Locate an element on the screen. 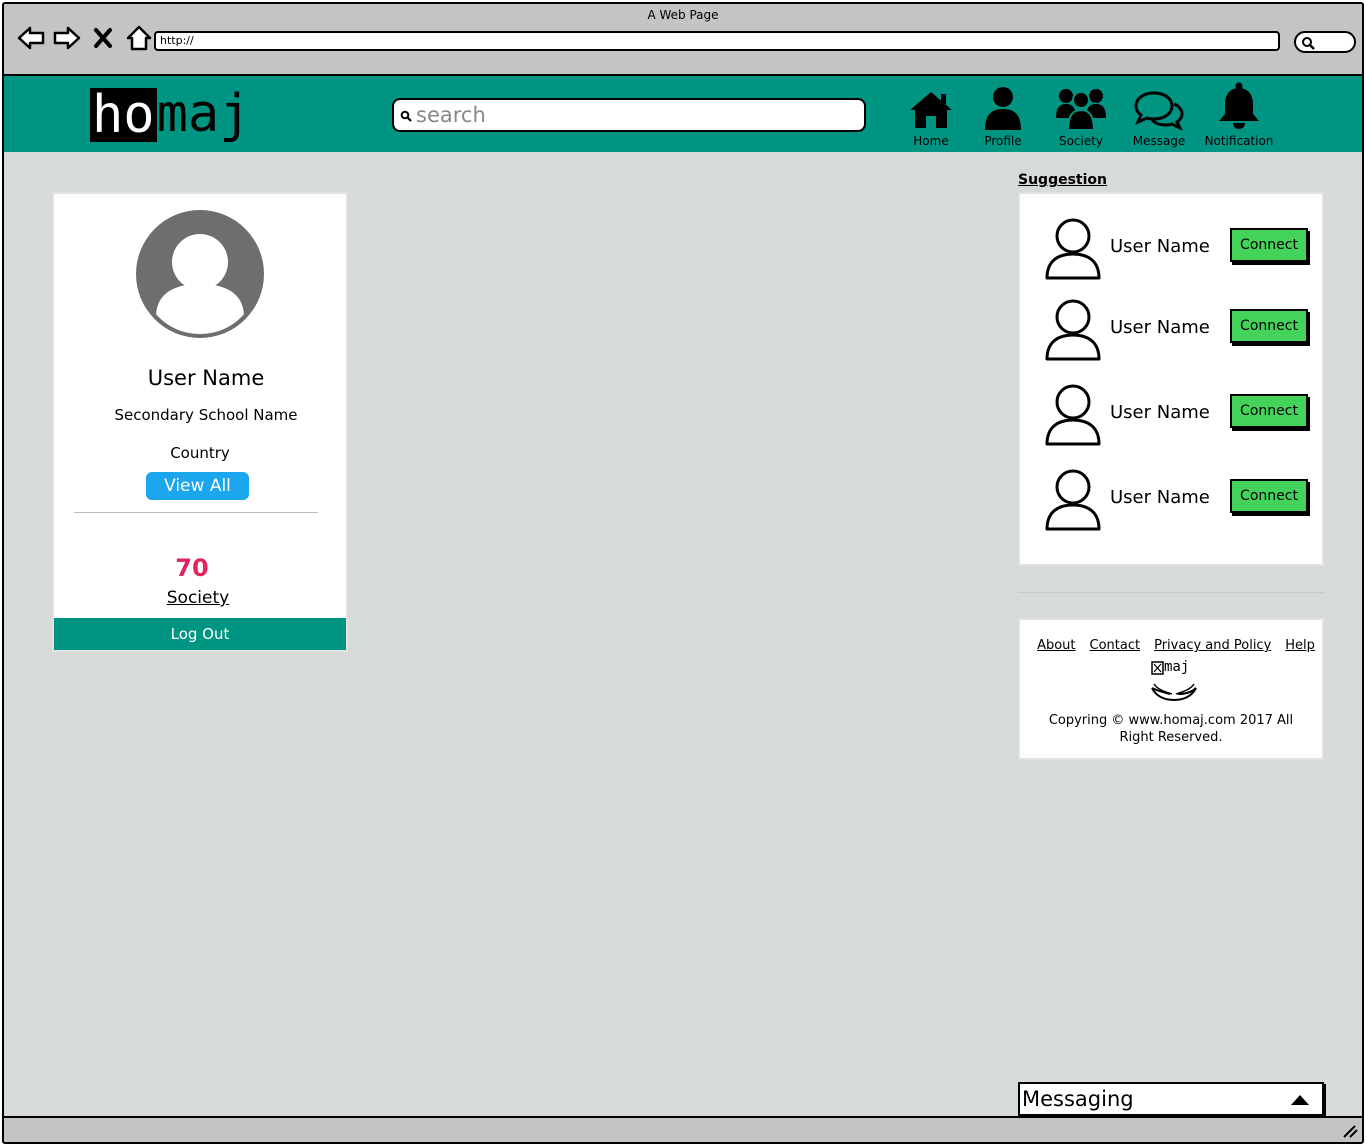  browser-nav-controls is located at coordinates (85, 38).